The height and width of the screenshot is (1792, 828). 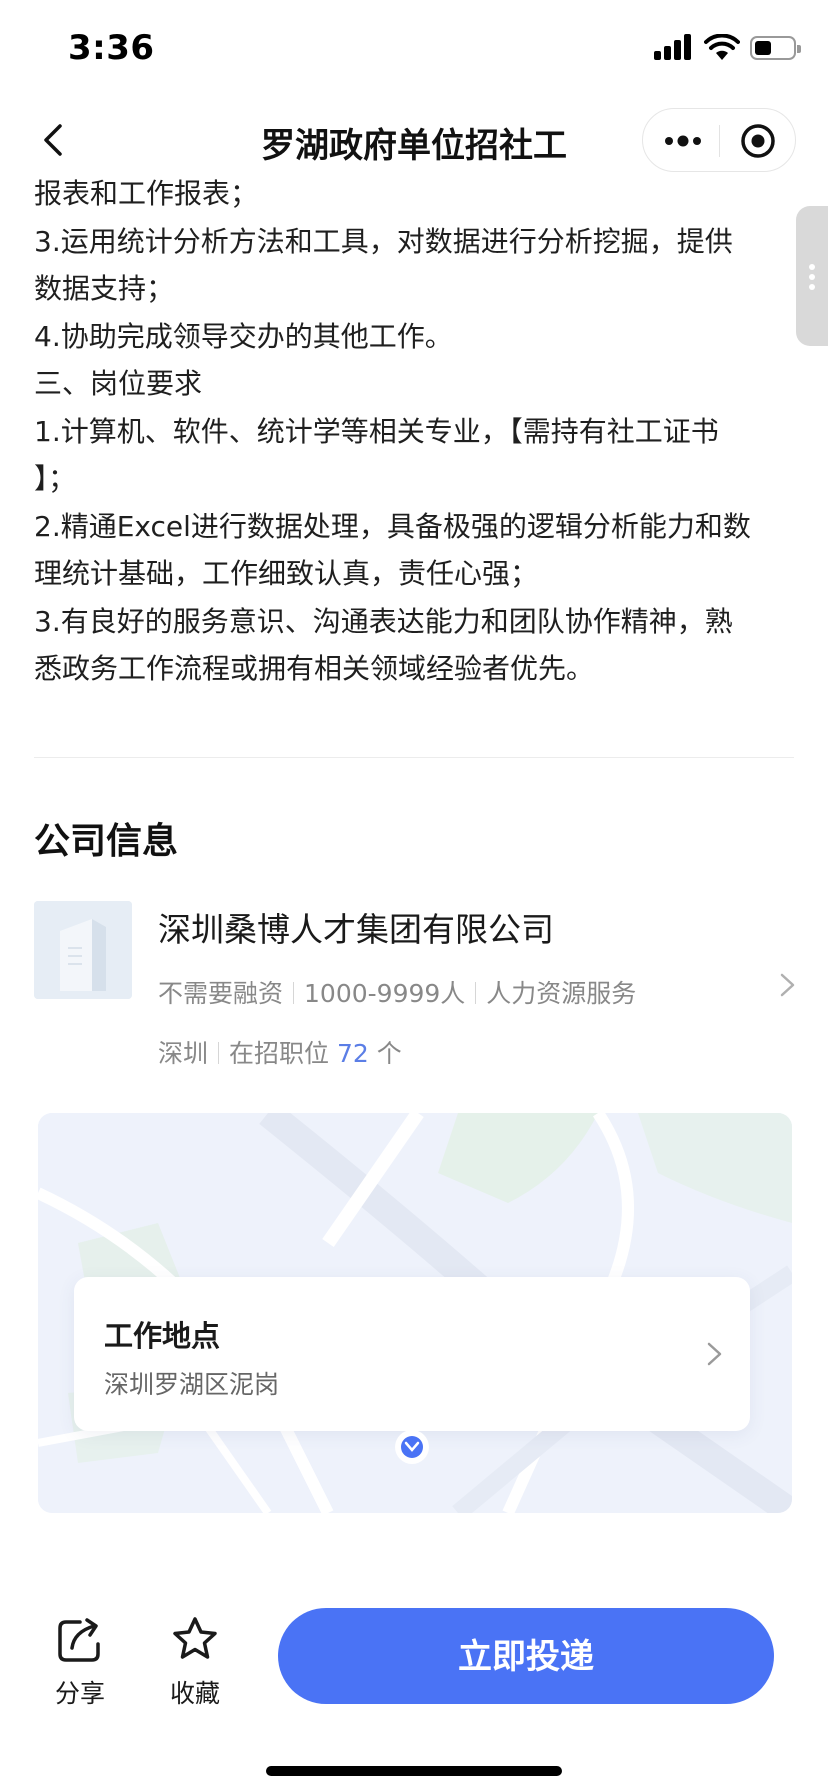 I want to click on status-bar: 3:36, so click(x=414, y=50).